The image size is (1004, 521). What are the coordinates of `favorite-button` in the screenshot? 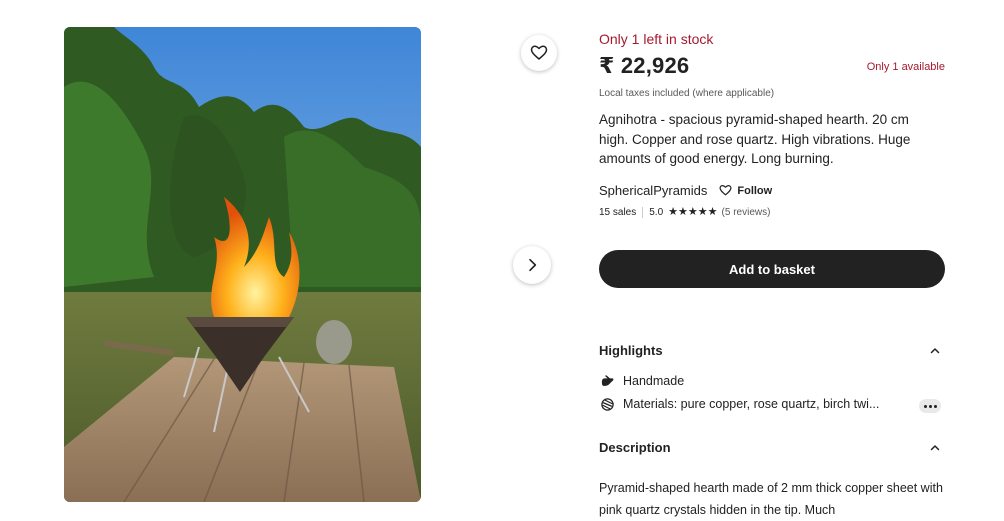 It's located at (539, 53).